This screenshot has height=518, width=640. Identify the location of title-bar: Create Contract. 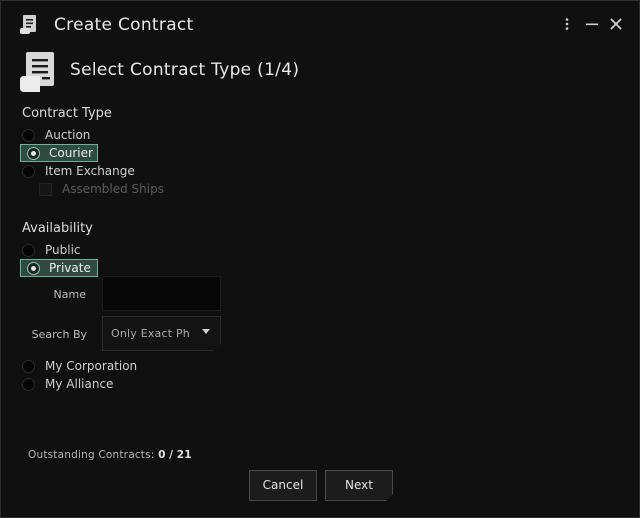
(320, 25).